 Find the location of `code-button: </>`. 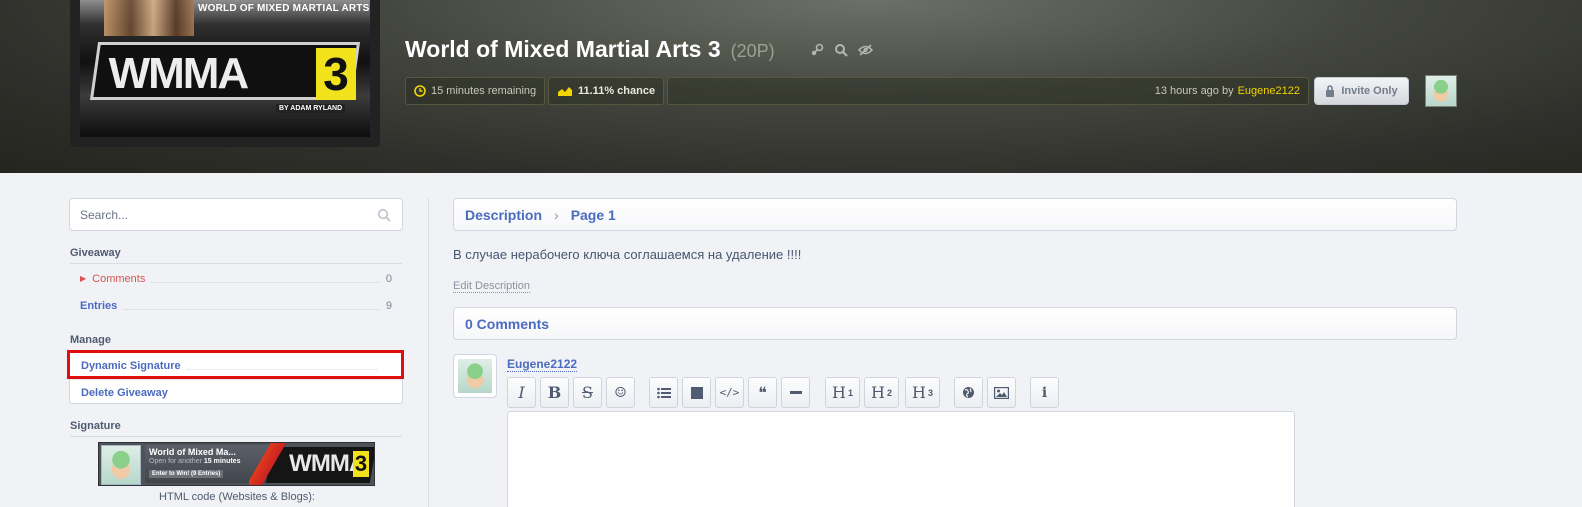

code-button: </> is located at coordinates (729, 392).